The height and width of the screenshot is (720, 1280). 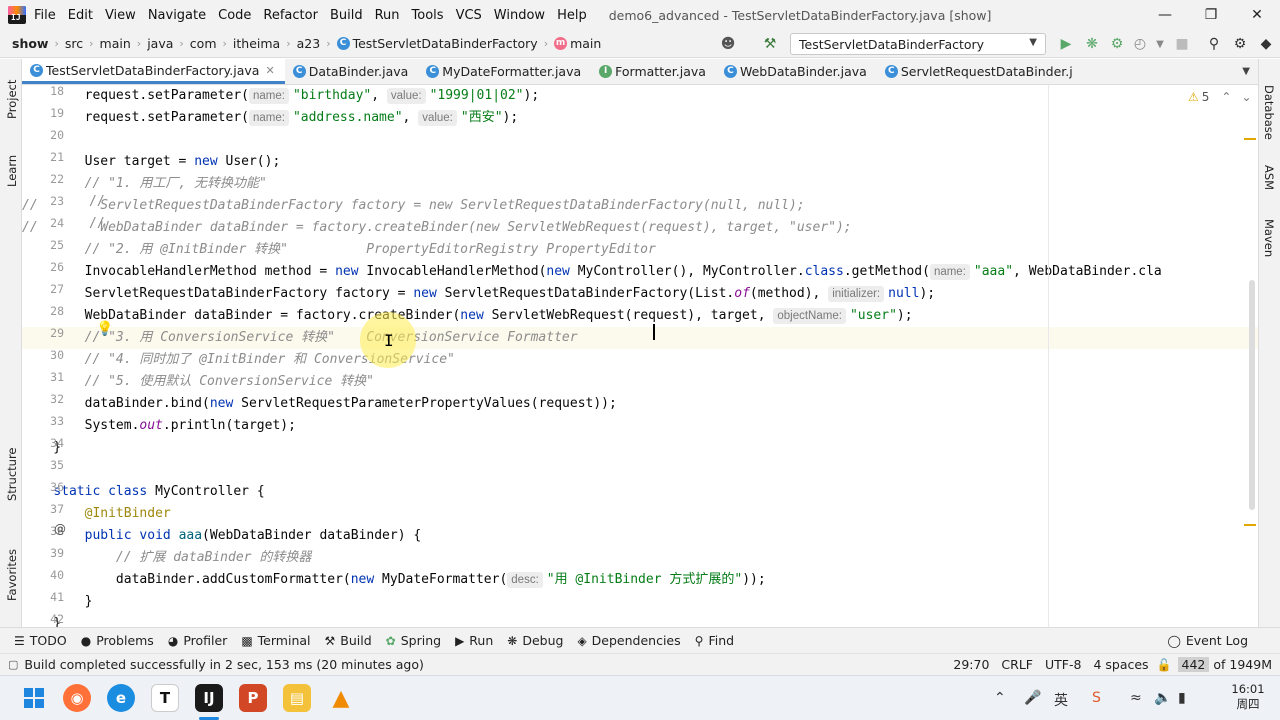 I want to click on editor-scrollbar, so click(x=1252, y=395).